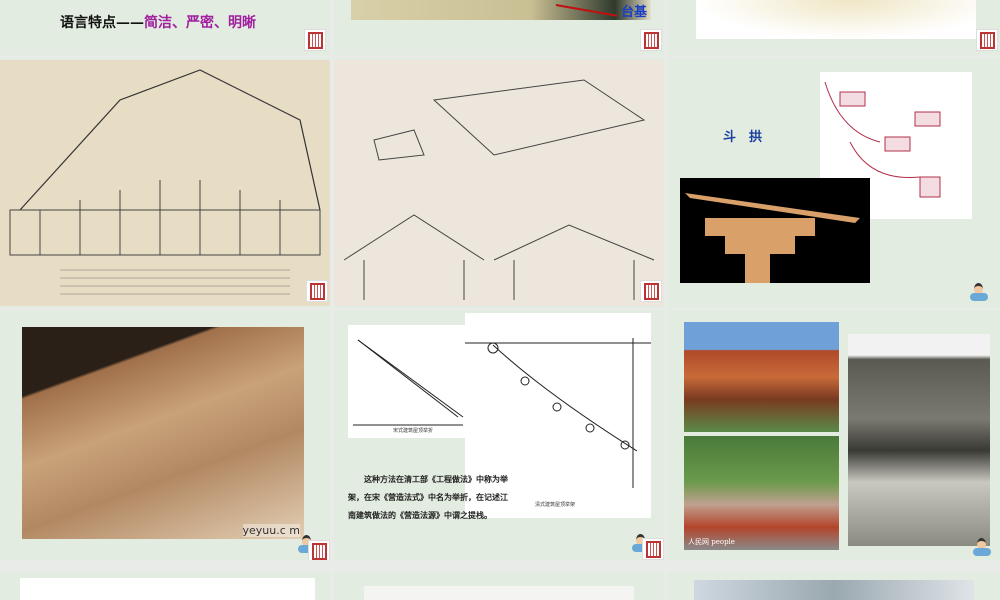  I want to click on slide-thumbnail-9: 人民网 people, so click(834, 435).